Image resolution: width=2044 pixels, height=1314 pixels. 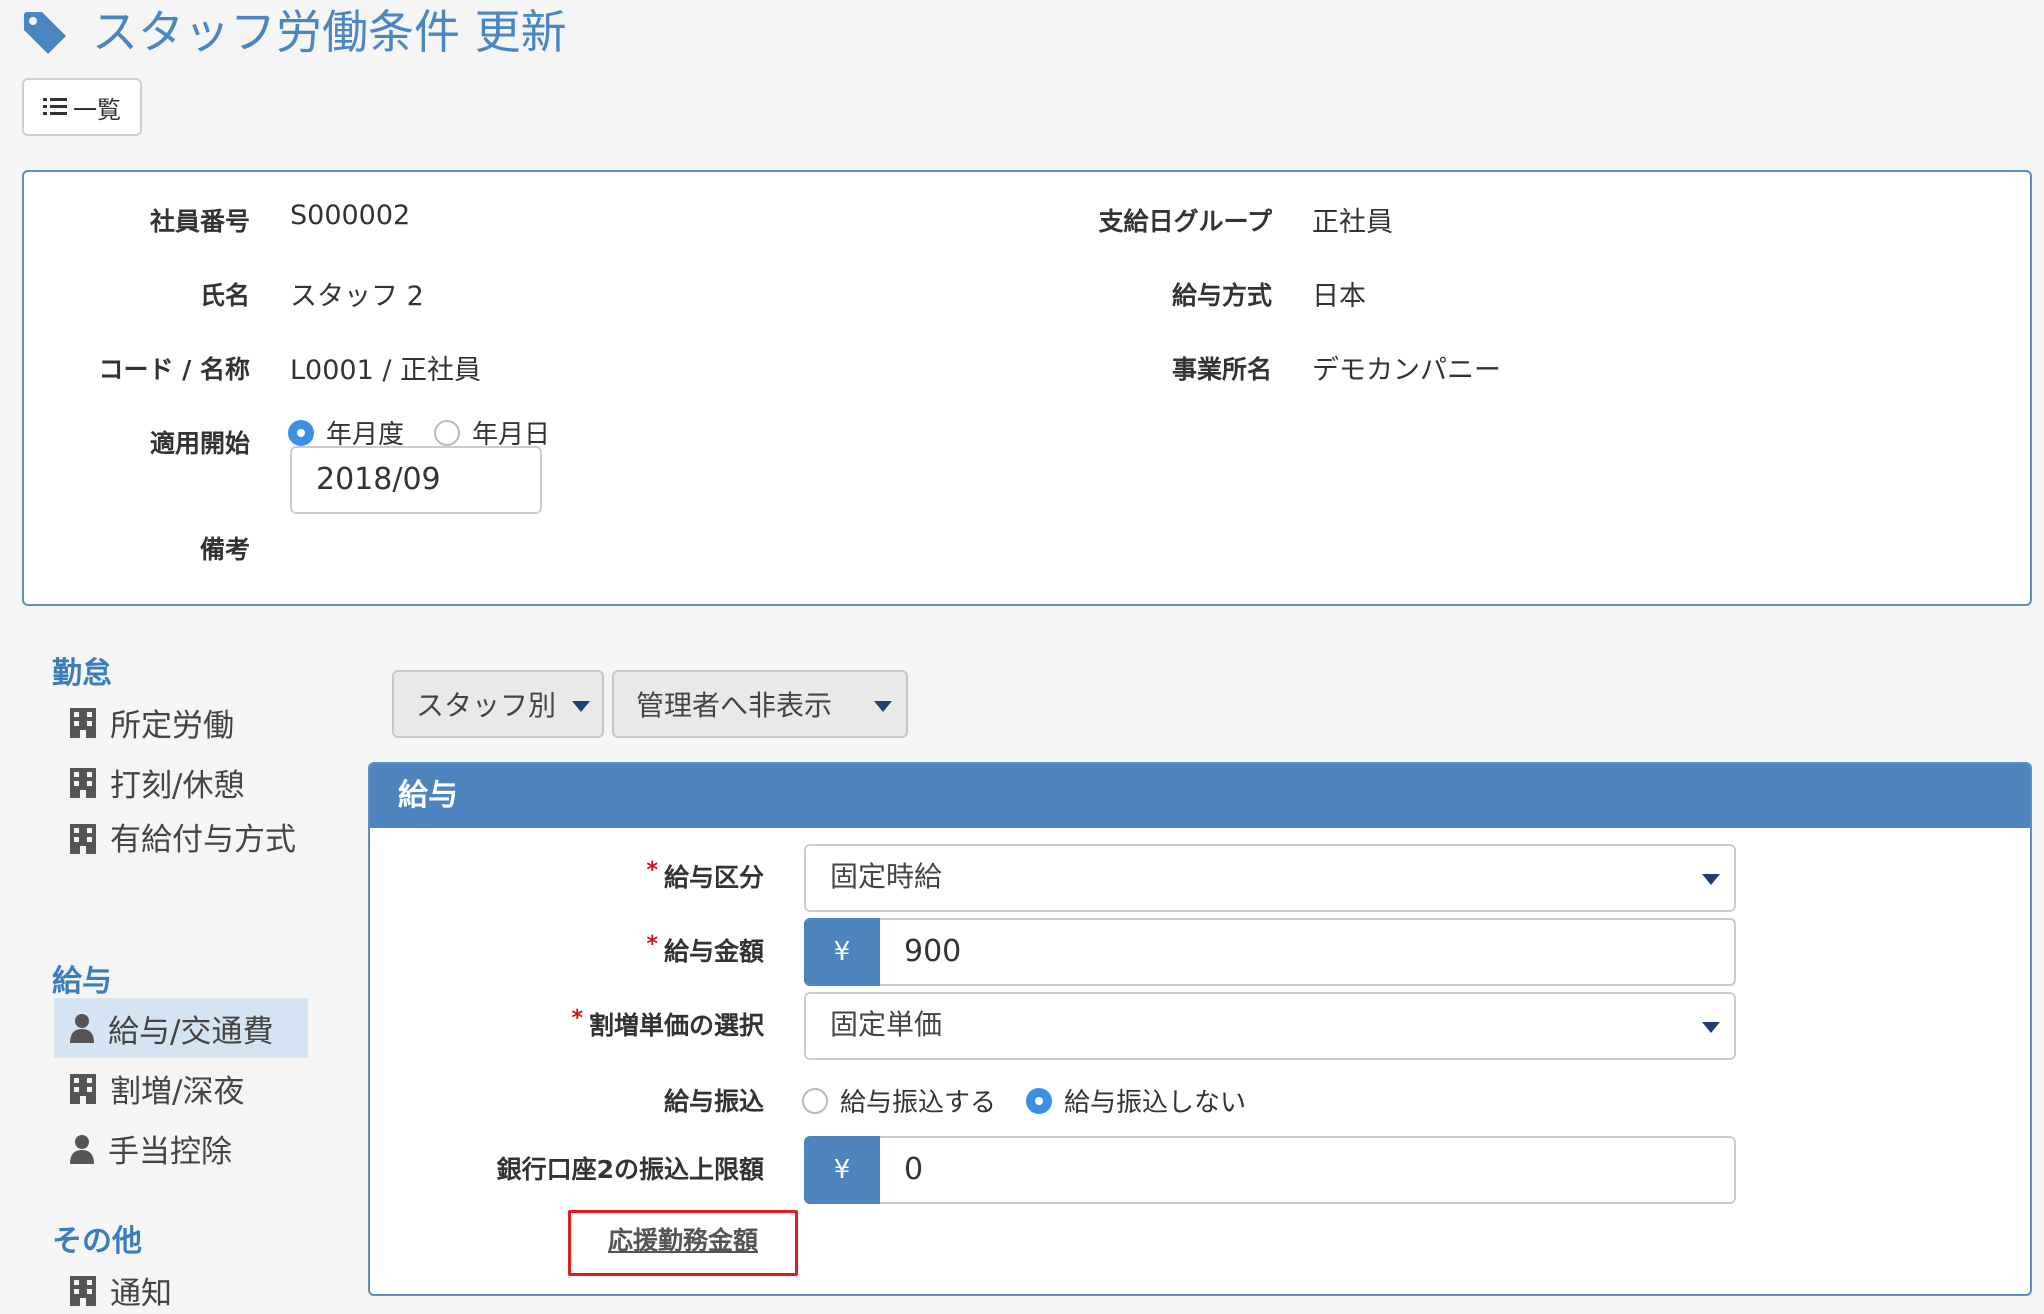 What do you see at coordinates (447, 432) in the screenshot?
I see `radio-date` at bounding box center [447, 432].